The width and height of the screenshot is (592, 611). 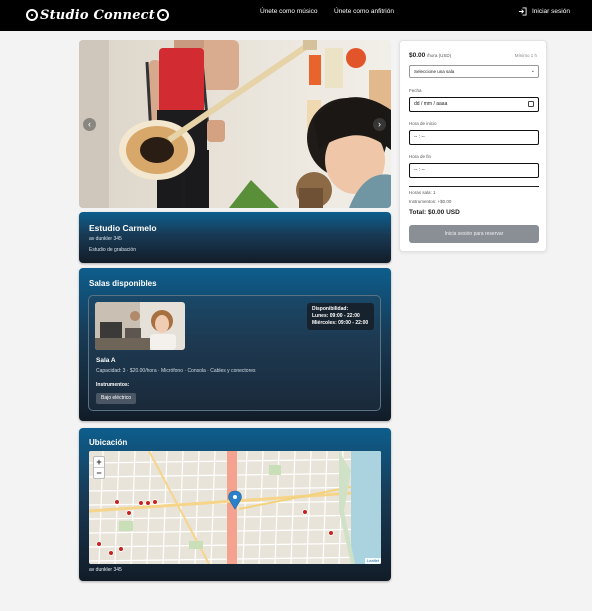 What do you see at coordinates (531, 104) in the screenshot?
I see `calendar-icon` at bounding box center [531, 104].